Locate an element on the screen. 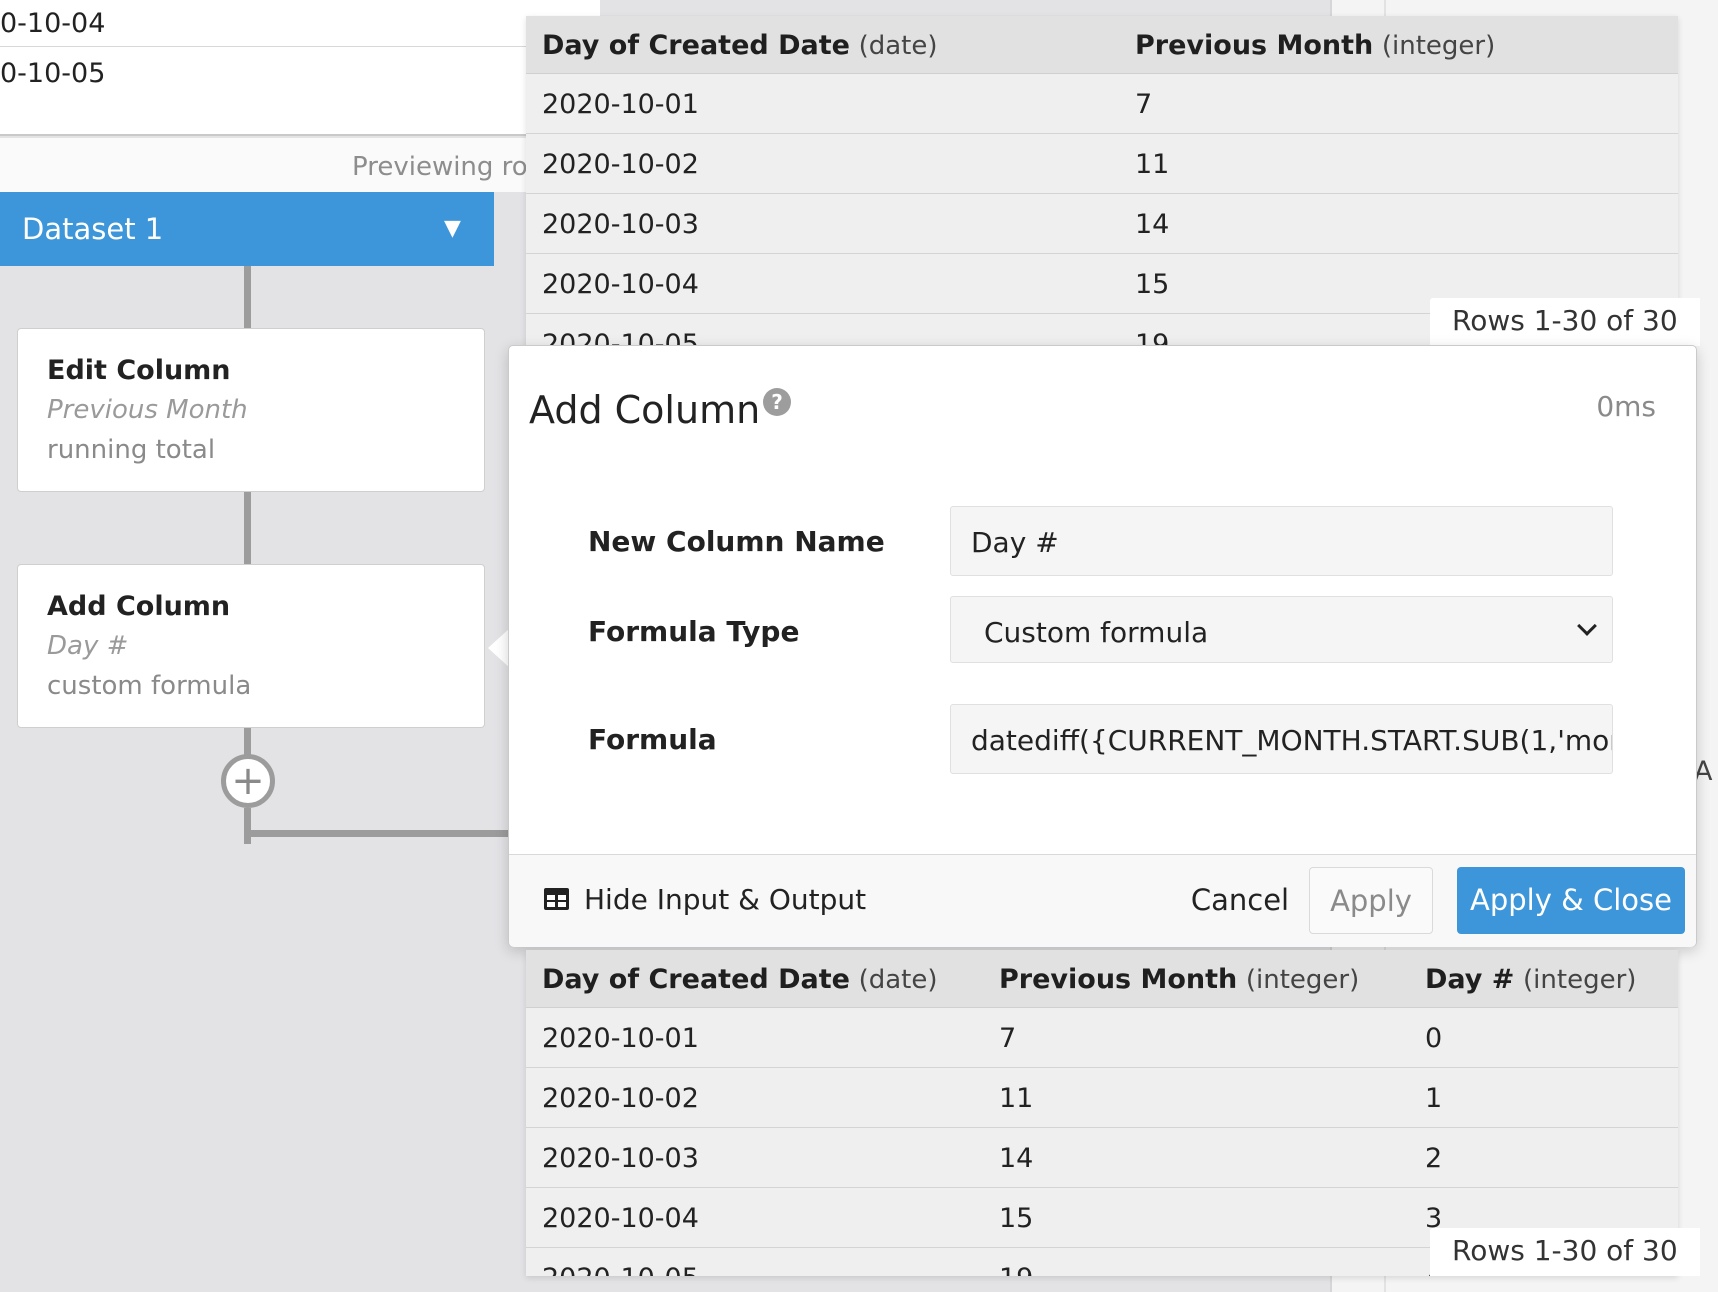  step-subtitle: Previous Month is located at coordinates (147, 410).